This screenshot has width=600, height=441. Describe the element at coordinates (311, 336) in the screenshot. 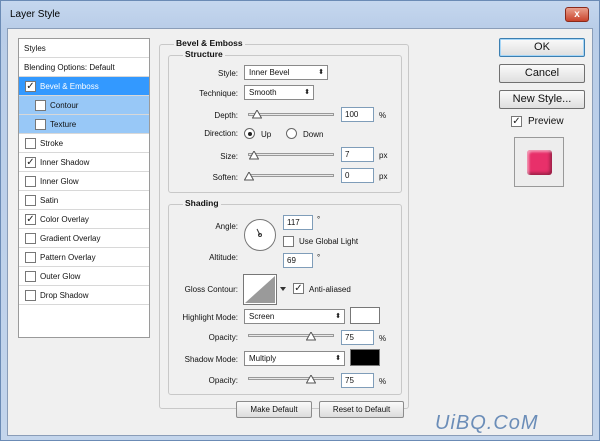

I see `highlight-opacity-slider-handle` at that location.